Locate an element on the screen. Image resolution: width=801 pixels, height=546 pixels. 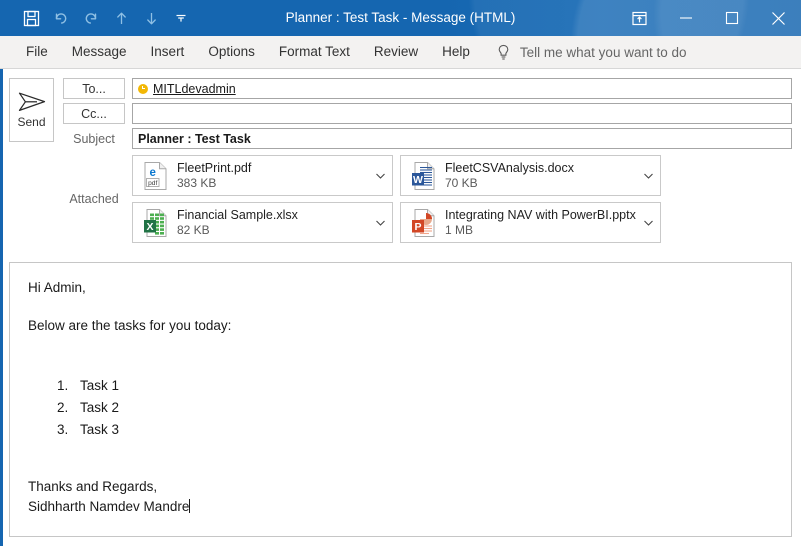
tab-format-text: Format Text is located at coordinates (314, 52).